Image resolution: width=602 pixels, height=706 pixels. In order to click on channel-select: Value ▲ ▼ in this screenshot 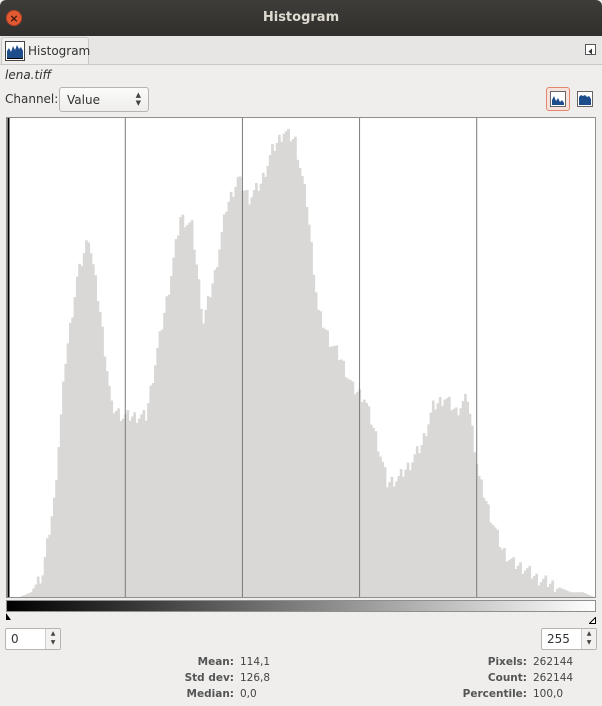, I will do `click(104, 99)`.